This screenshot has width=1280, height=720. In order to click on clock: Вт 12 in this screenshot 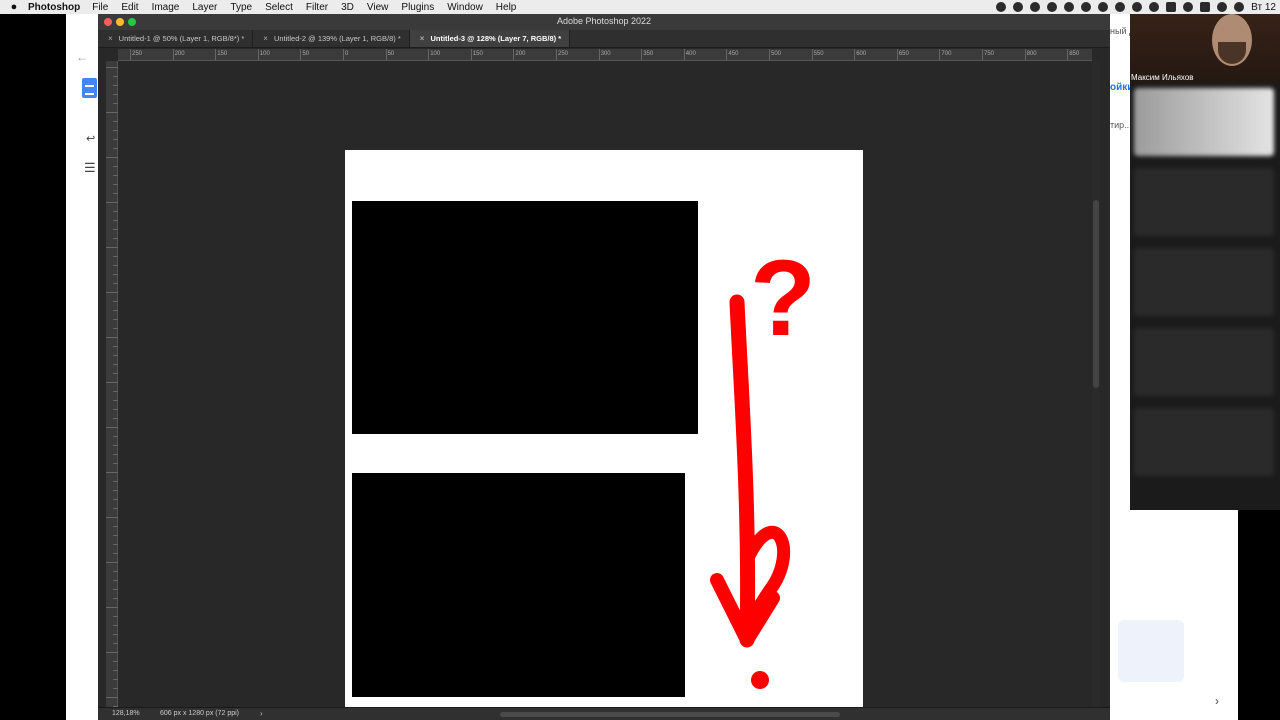, I will do `click(1263, 7)`.